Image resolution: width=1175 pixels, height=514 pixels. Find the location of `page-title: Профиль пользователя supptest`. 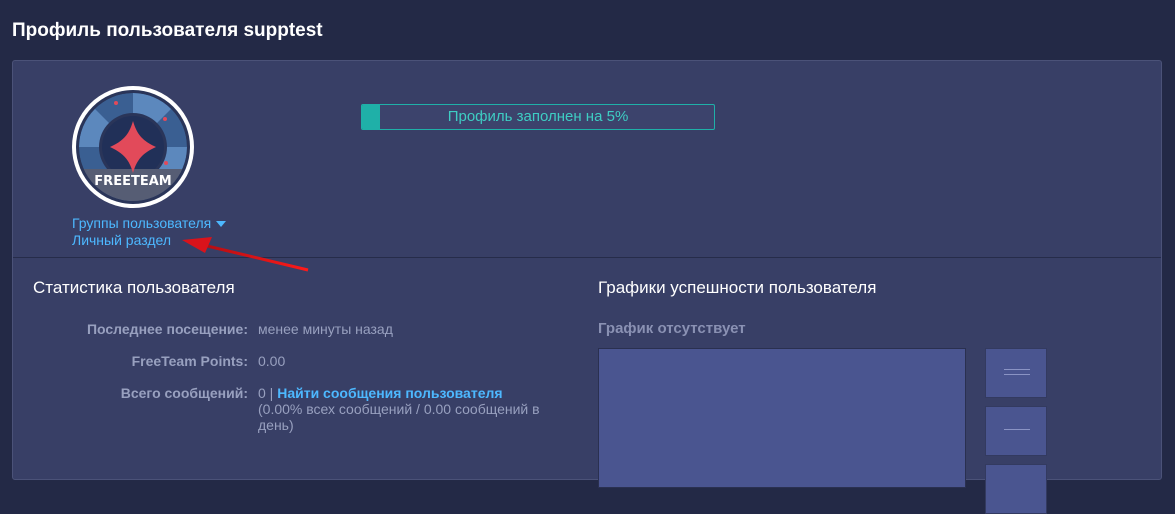

page-title: Профиль пользователя supptest is located at coordinates (167, 30).